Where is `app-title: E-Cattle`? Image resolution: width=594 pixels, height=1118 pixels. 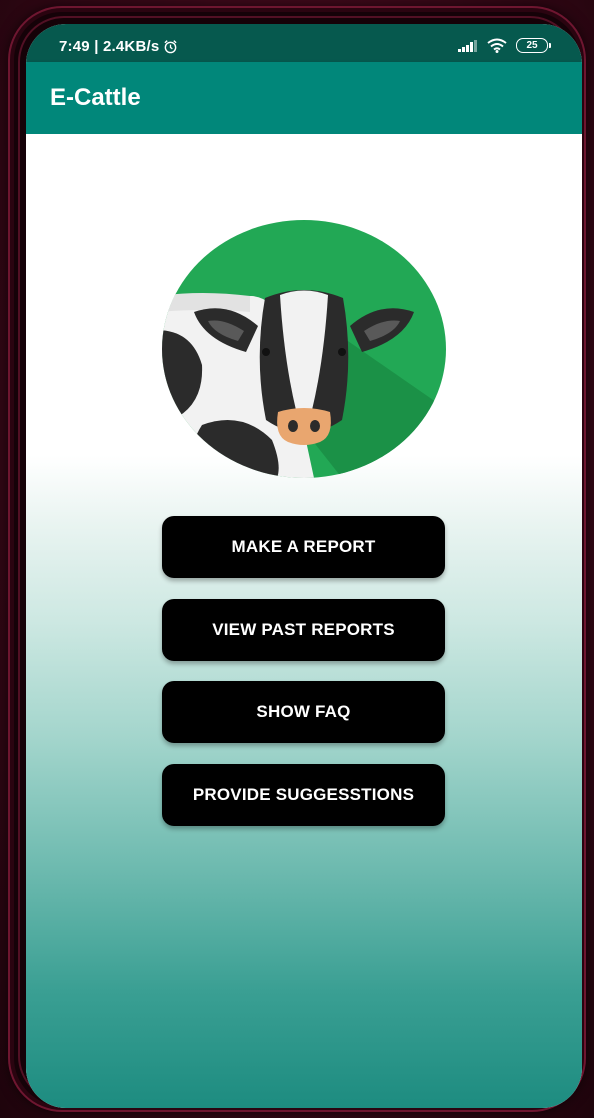 app-title: E-Cattle is located at coordinates (95, 97).